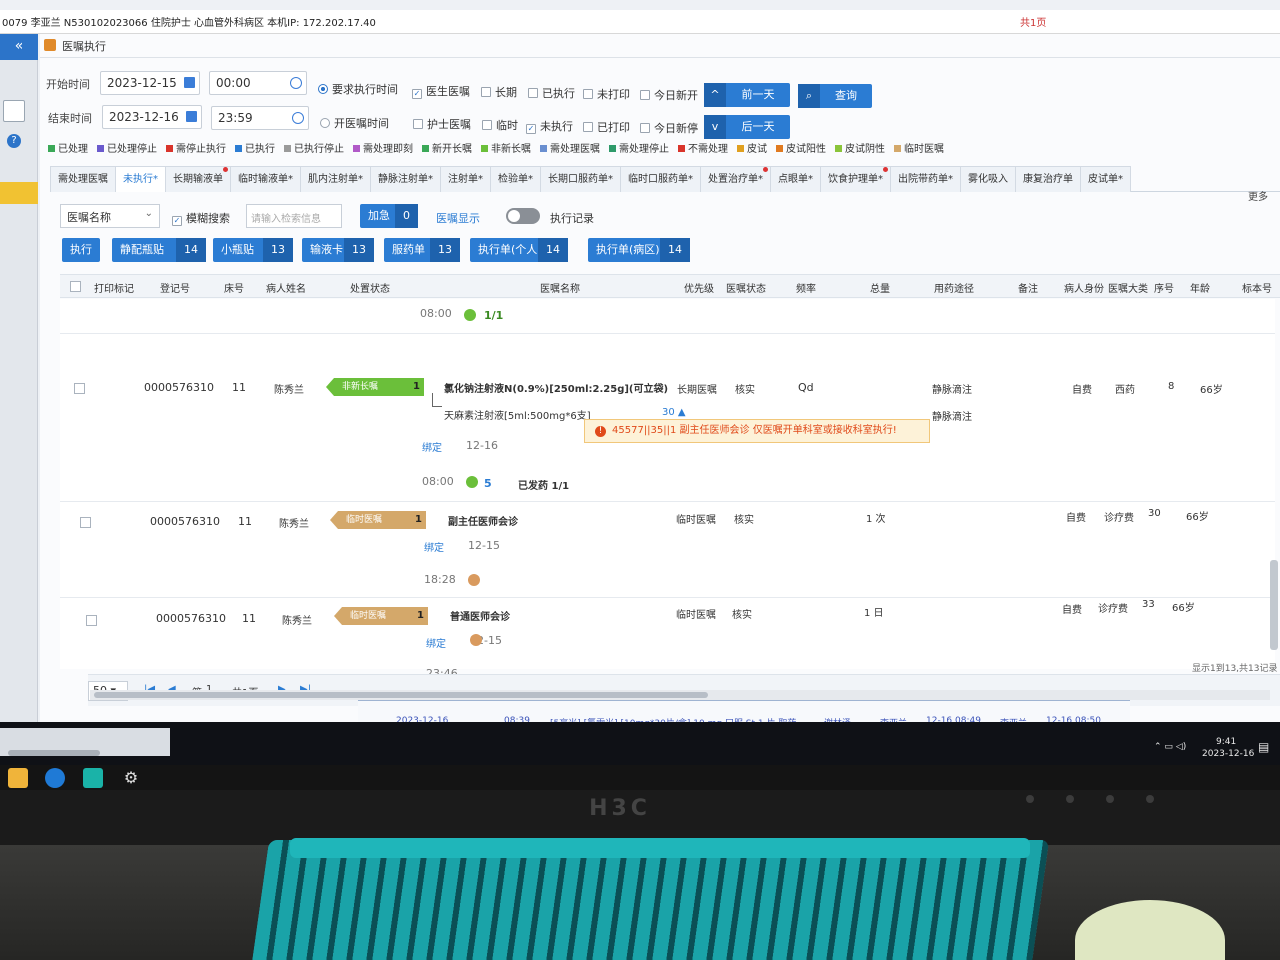 The width and height of the screenshot is (1280, 960). What do you see at coordinates (855, 179) in the screenshot?
I see `tab-item: 饮食护理单*` at bounding box center [855, 179].